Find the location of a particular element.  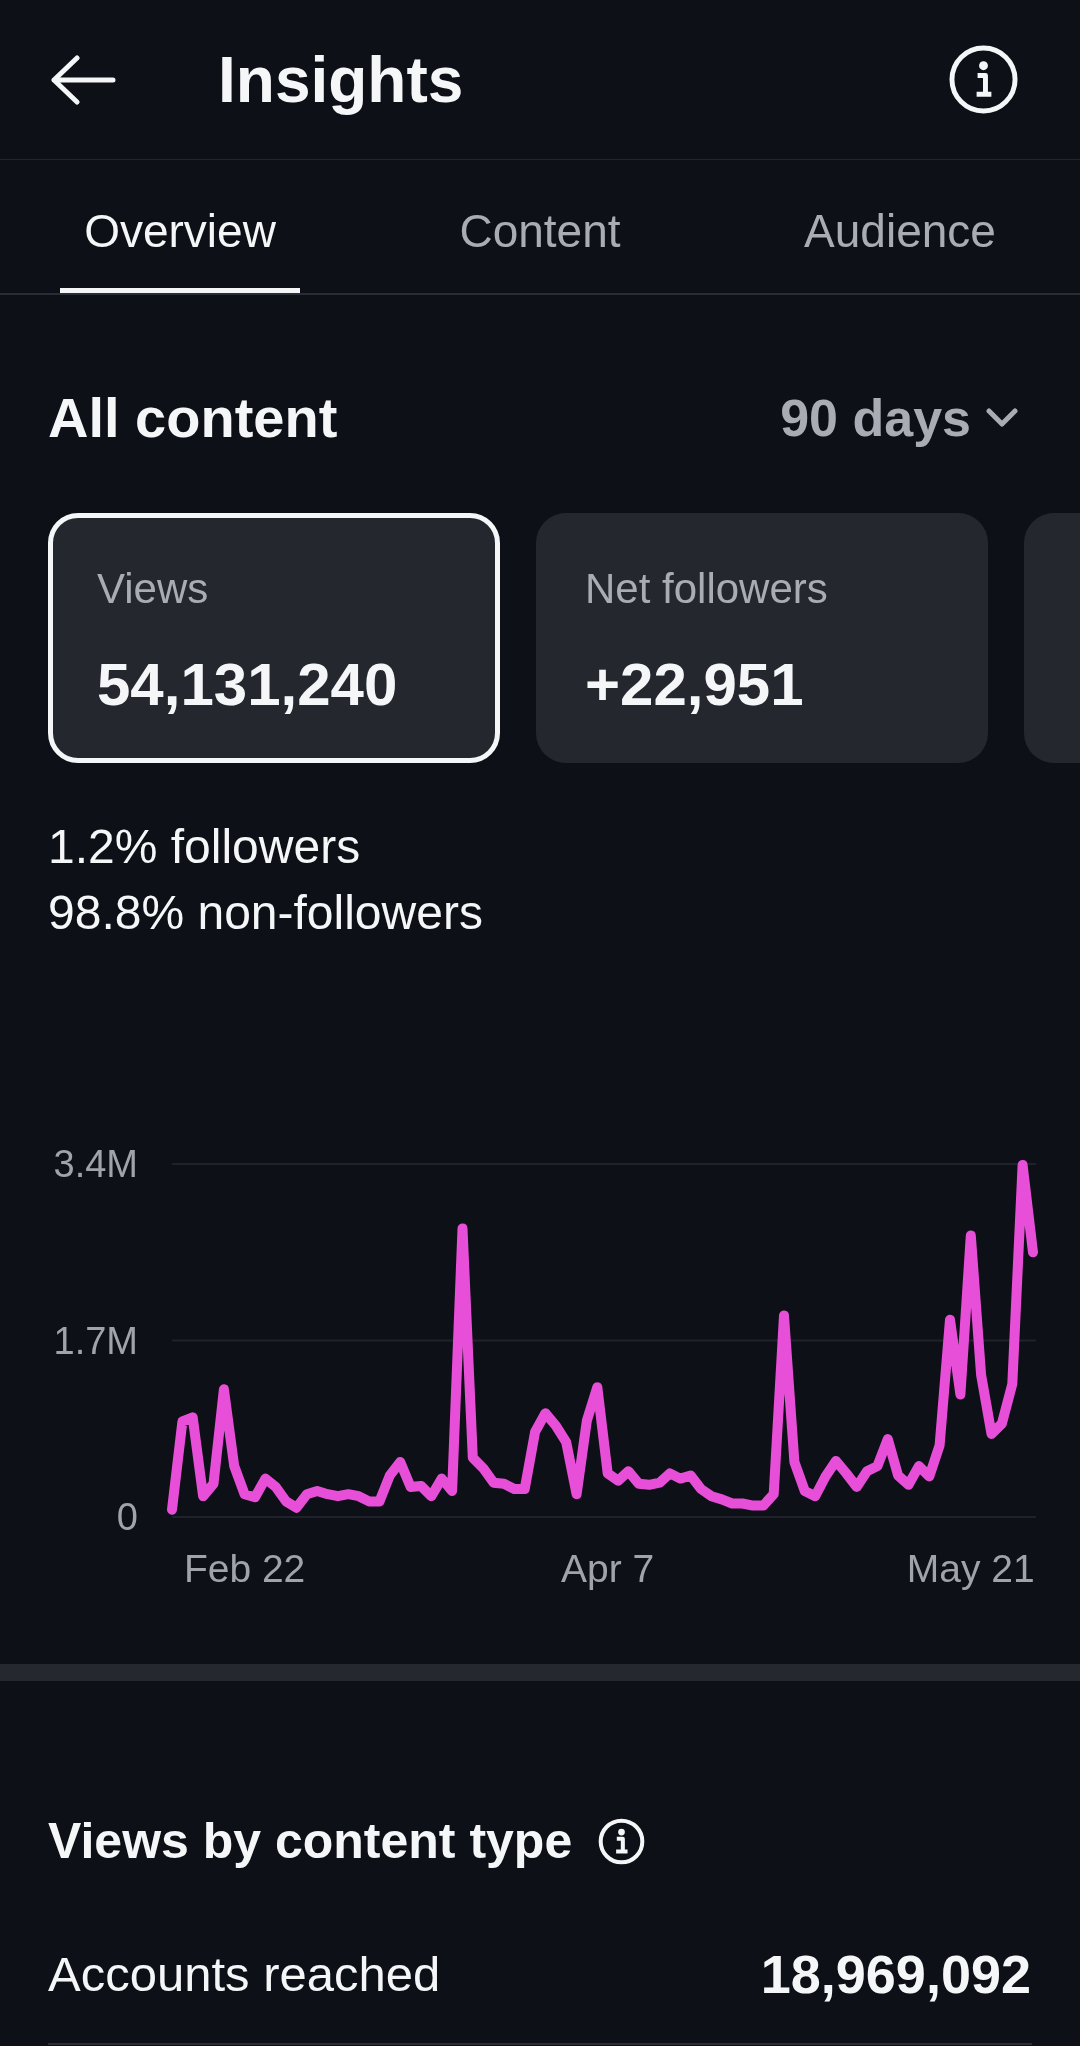

tab: Content is located at coordinates (540, 226).